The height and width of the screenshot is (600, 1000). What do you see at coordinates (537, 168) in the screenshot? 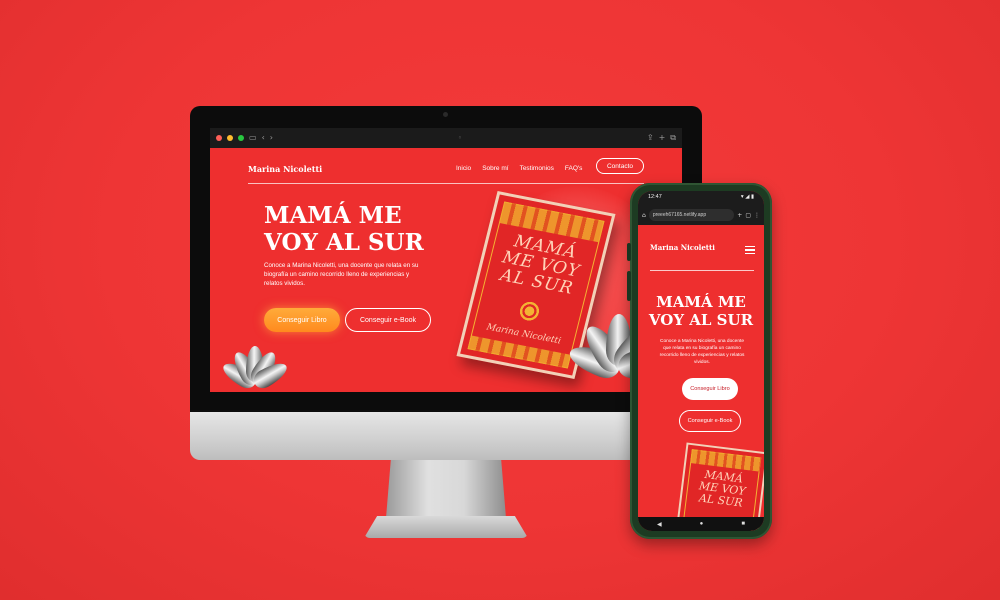
I see `nav-item-testimonios: Testimonios` at bounding box center [537, 168].